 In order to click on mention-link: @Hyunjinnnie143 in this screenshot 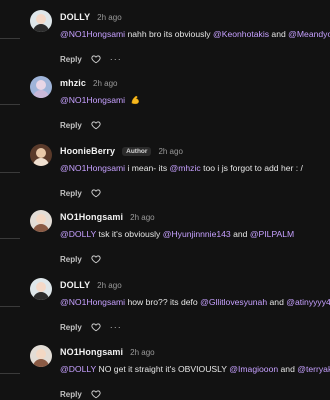, I will do `click(197, 234)`.